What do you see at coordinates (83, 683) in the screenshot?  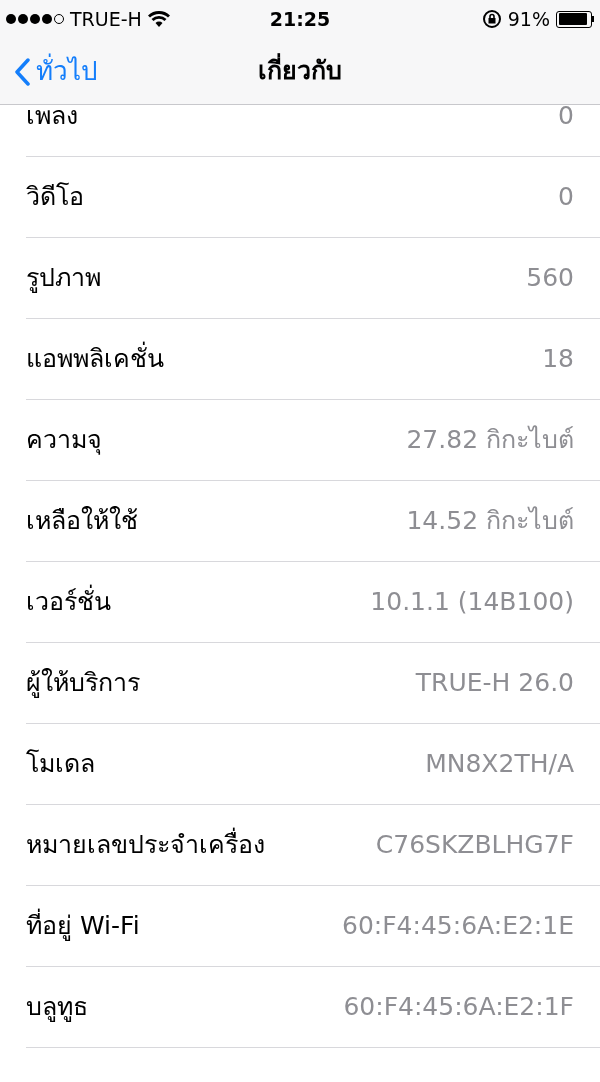 I see `row-label: ผู้ให้บริการ` at bounding box center [83, 683].